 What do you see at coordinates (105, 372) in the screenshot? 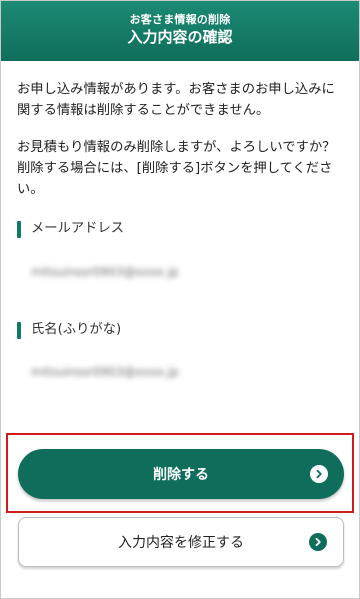
I see `name-value: mitsuinssr0903@xxxx.jp` at bounding box center [105, 372].